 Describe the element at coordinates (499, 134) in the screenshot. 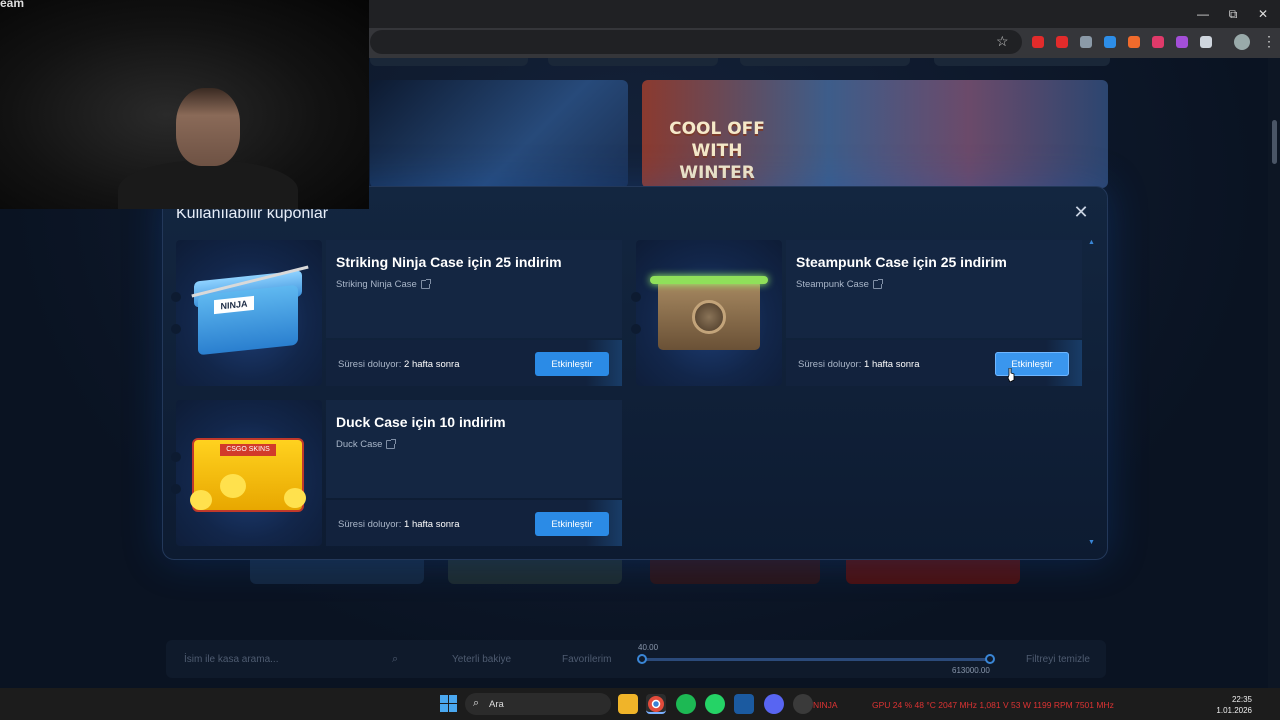

I see `promo-banner-left` at that location.